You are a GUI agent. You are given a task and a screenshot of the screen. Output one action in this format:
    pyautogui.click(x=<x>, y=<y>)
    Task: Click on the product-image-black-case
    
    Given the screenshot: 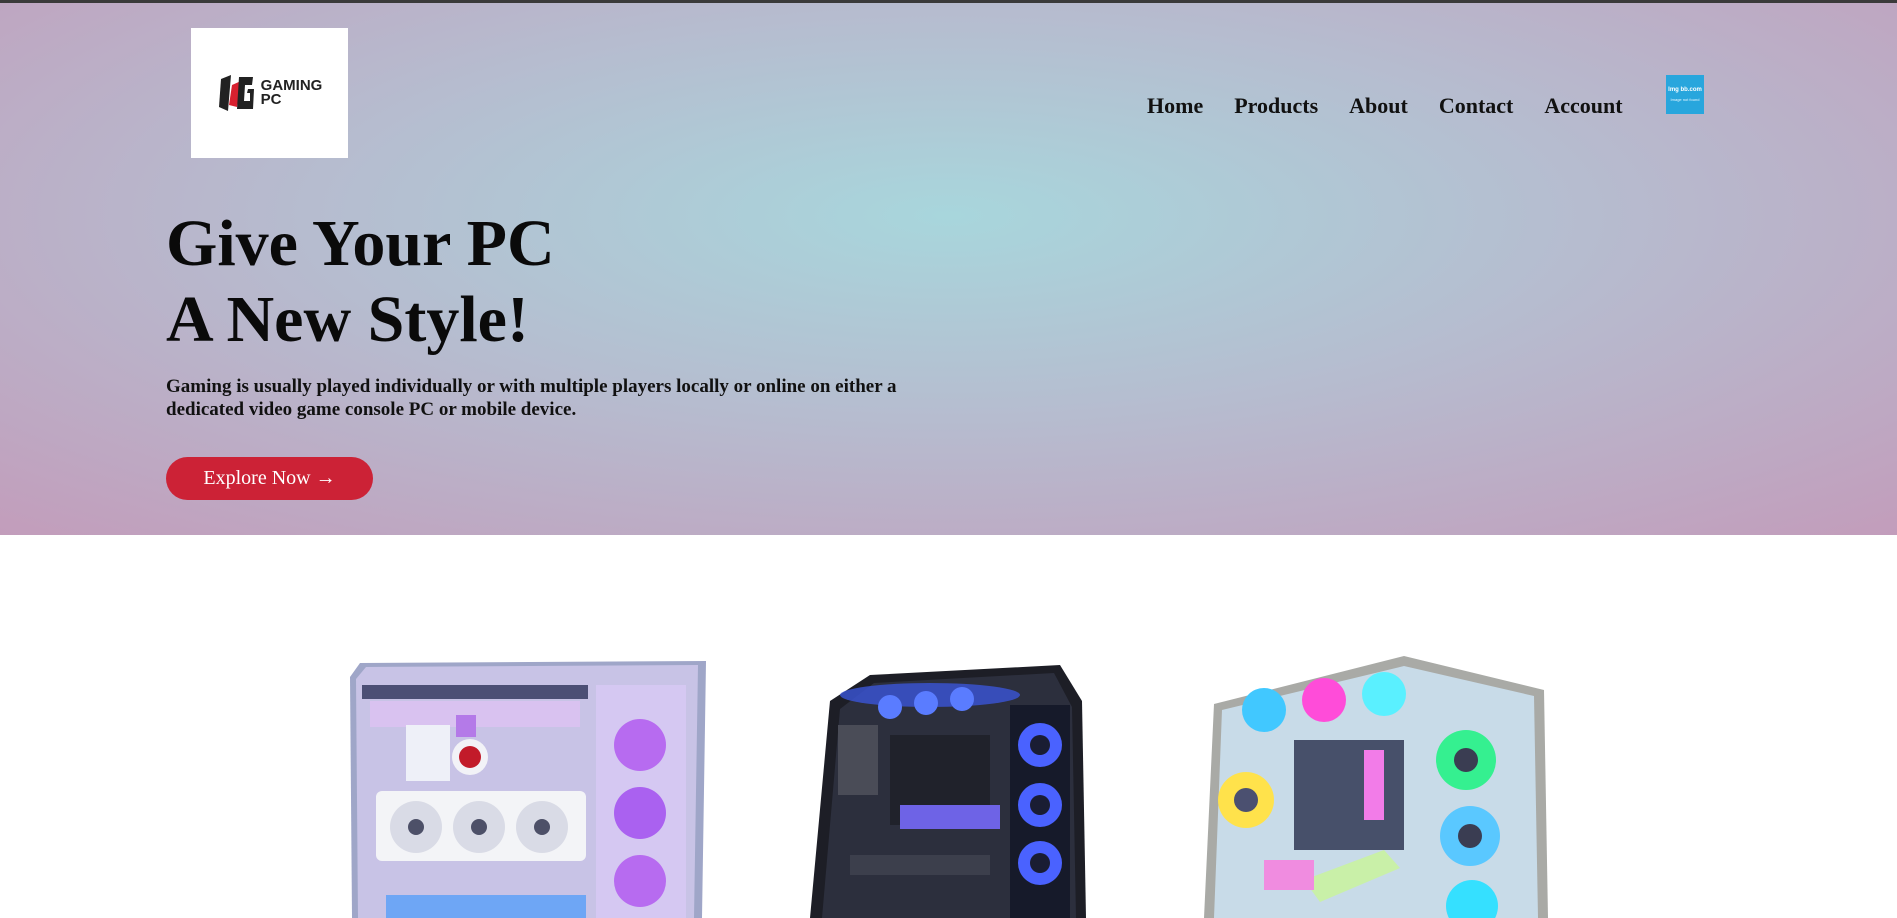 What is the action you would take?
    pyautogui.click(x=948, y=786)
    